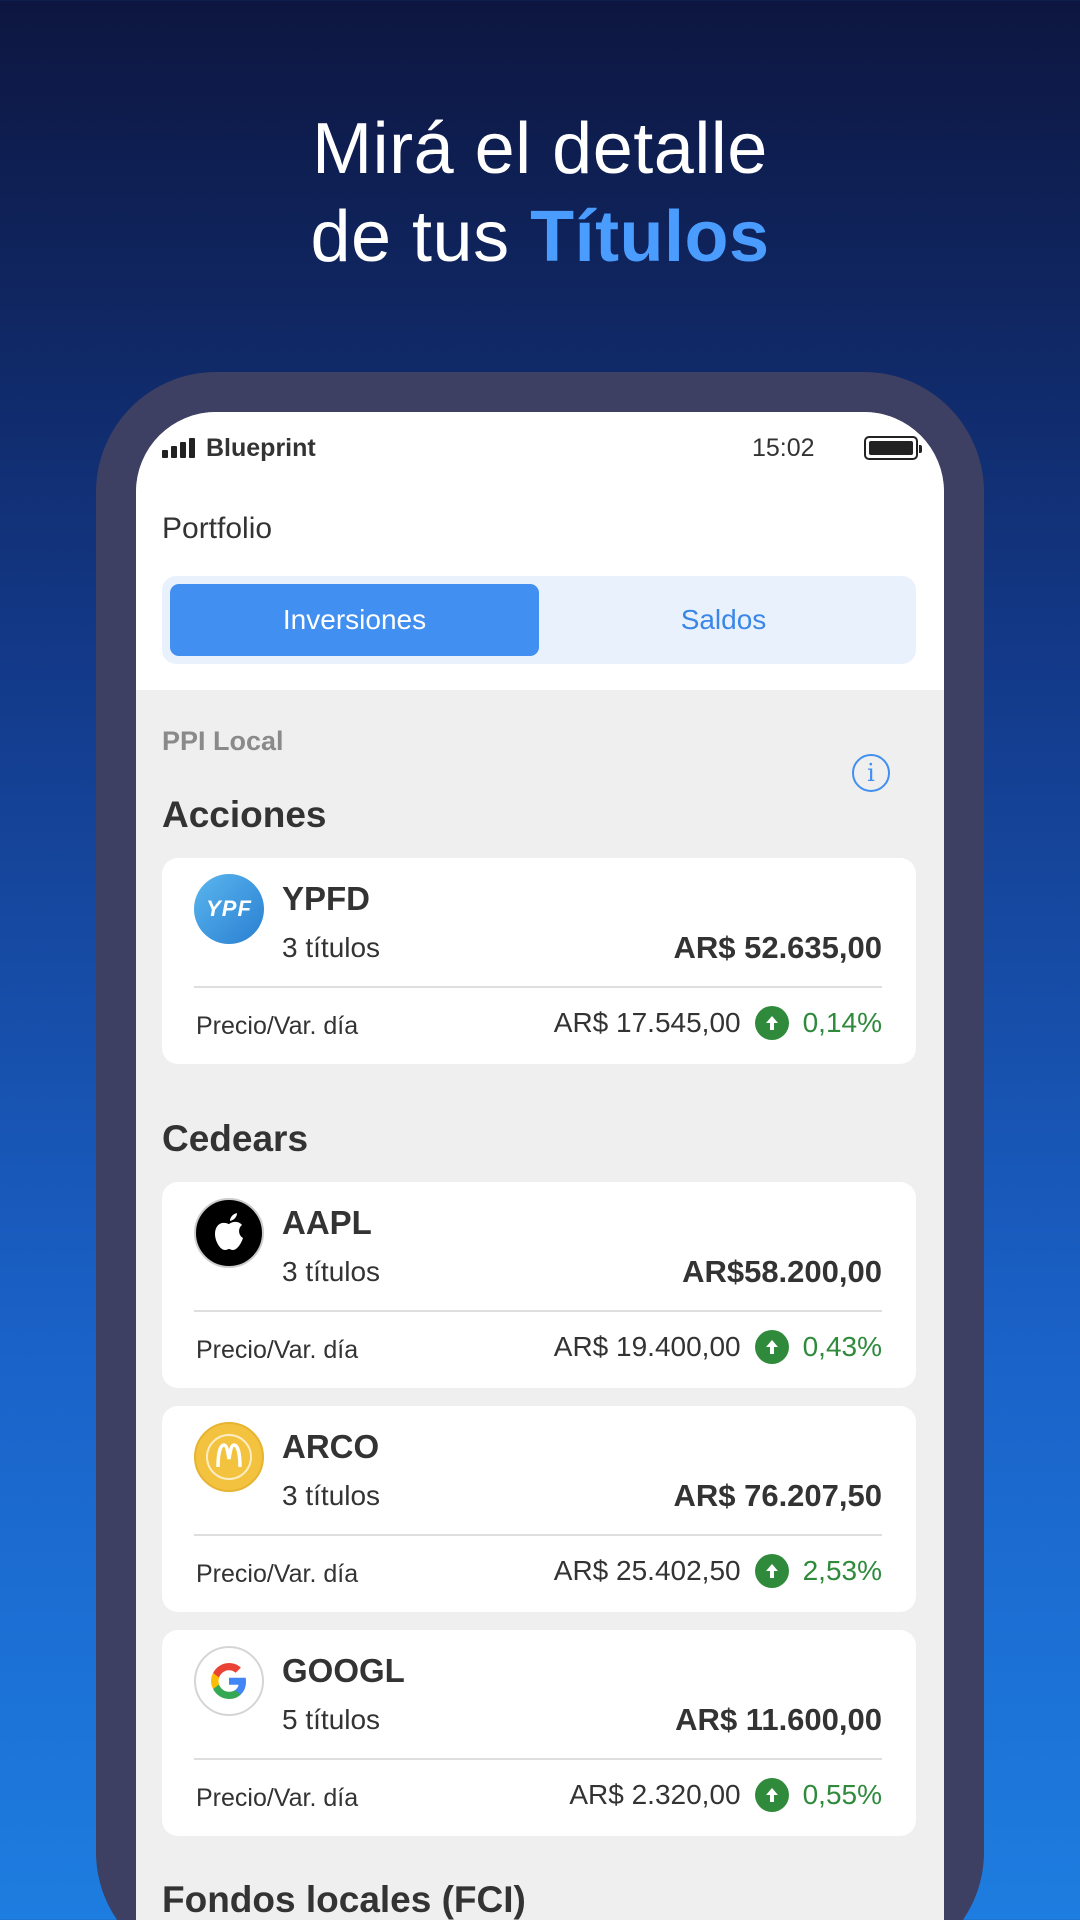 The image size is (1080, 1920). What do you see at coordinates (871, 773) in the screenshot?
I see `info-icon: i` at bounding box center [871, 773].